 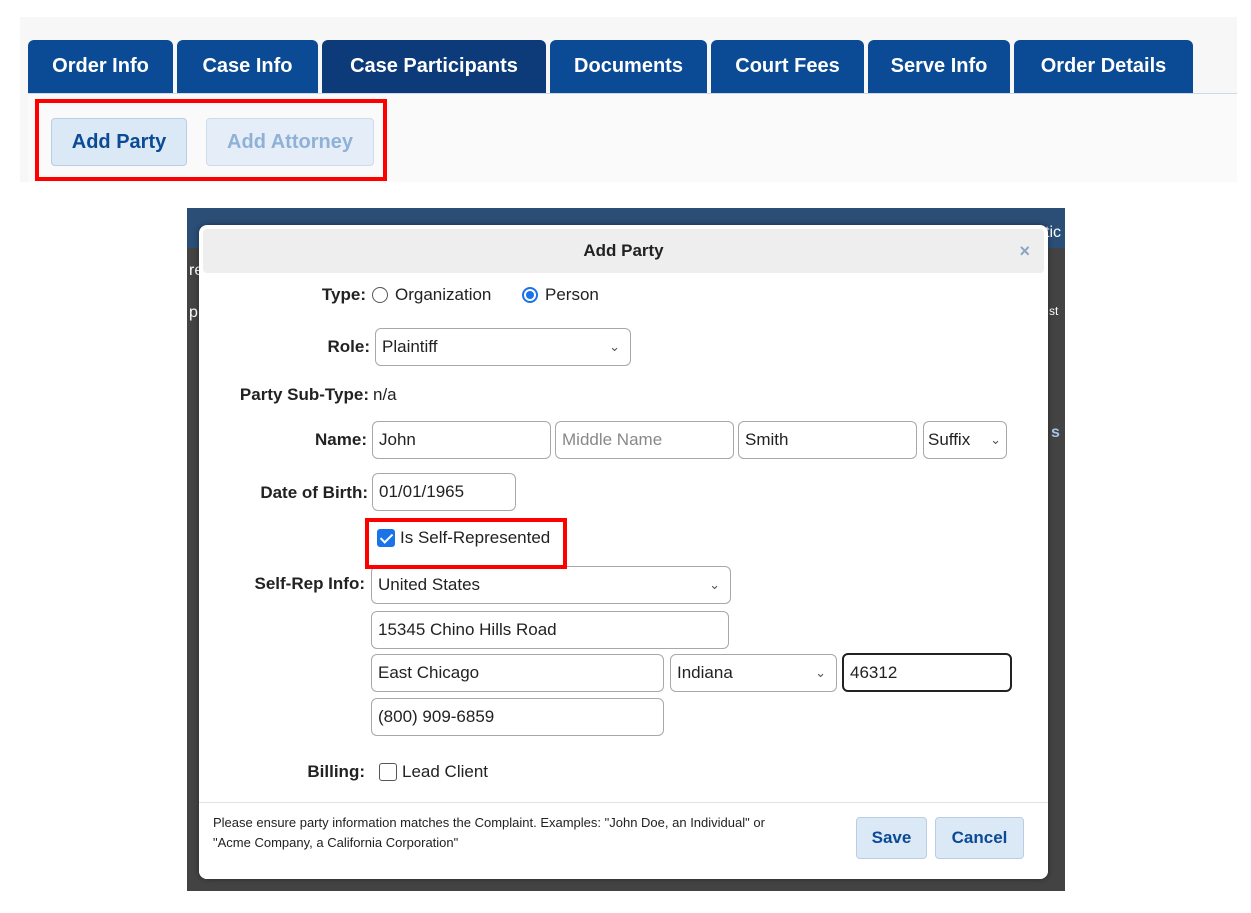 What do you see at coordinates (949, 439) in the screenshot?
I see `suffix-value: Suffix` at bounding box center [949, 439].